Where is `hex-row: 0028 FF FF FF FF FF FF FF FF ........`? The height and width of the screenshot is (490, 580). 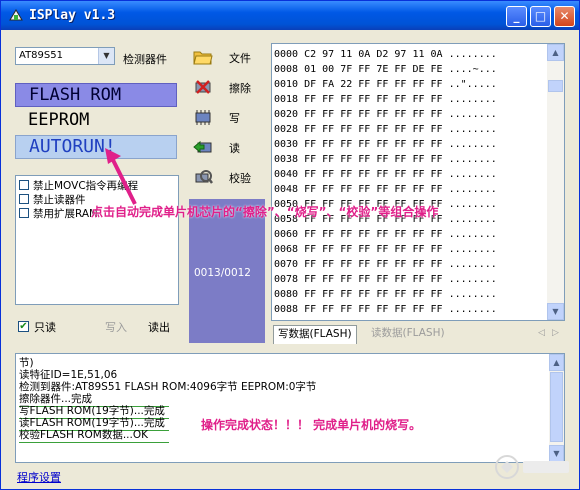
hex-row: 0028 FF FF FF FF FF FF FF FF ........ is located at coordinates (385, 129).